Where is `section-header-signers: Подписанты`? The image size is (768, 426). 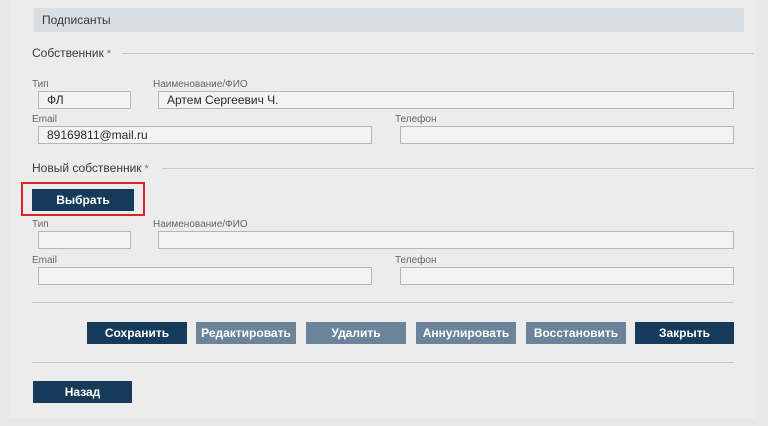
section-header-signers: Подписанты is located at coordinates (389, 20).